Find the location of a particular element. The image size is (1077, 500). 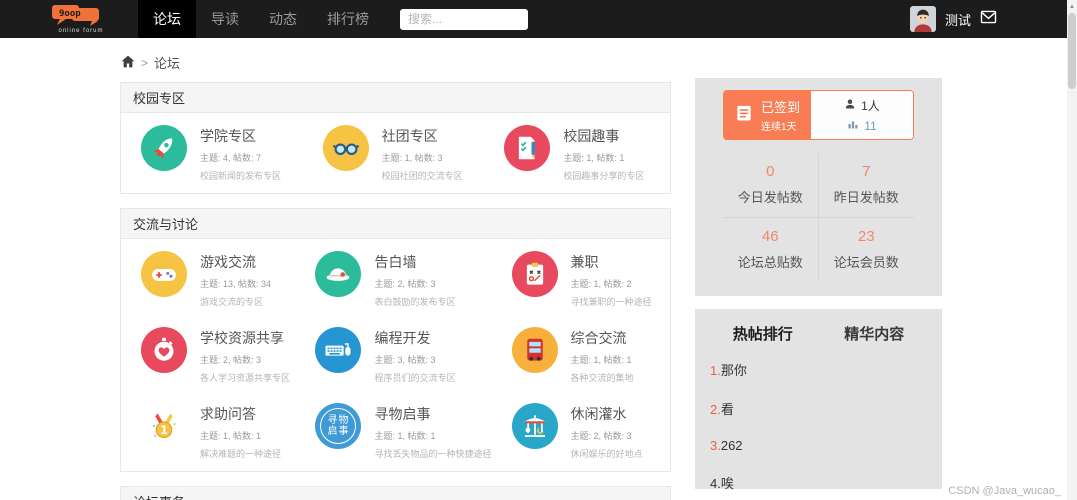

home-icon is located at coordinates (128, 63).